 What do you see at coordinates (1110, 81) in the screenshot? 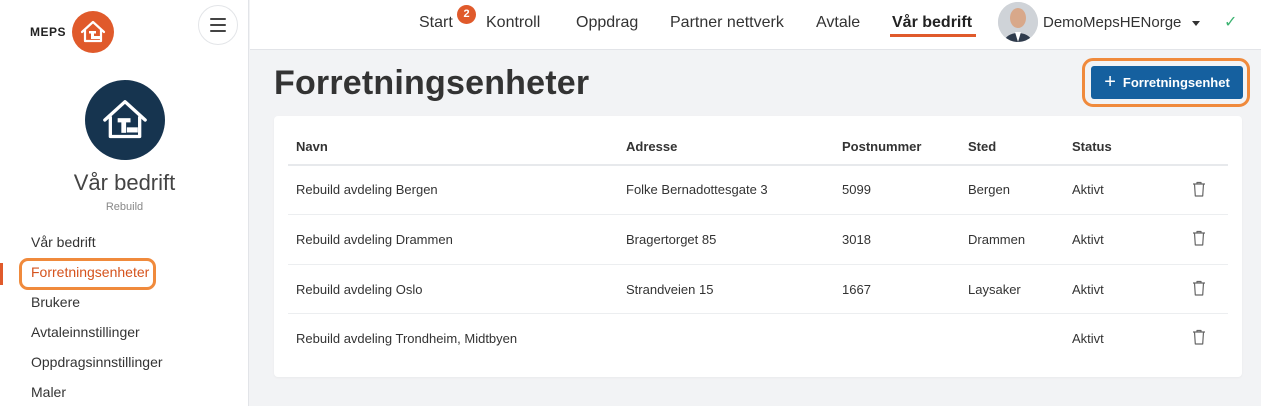
I see `plus-icon: +` at bounding box center [1110, 81].